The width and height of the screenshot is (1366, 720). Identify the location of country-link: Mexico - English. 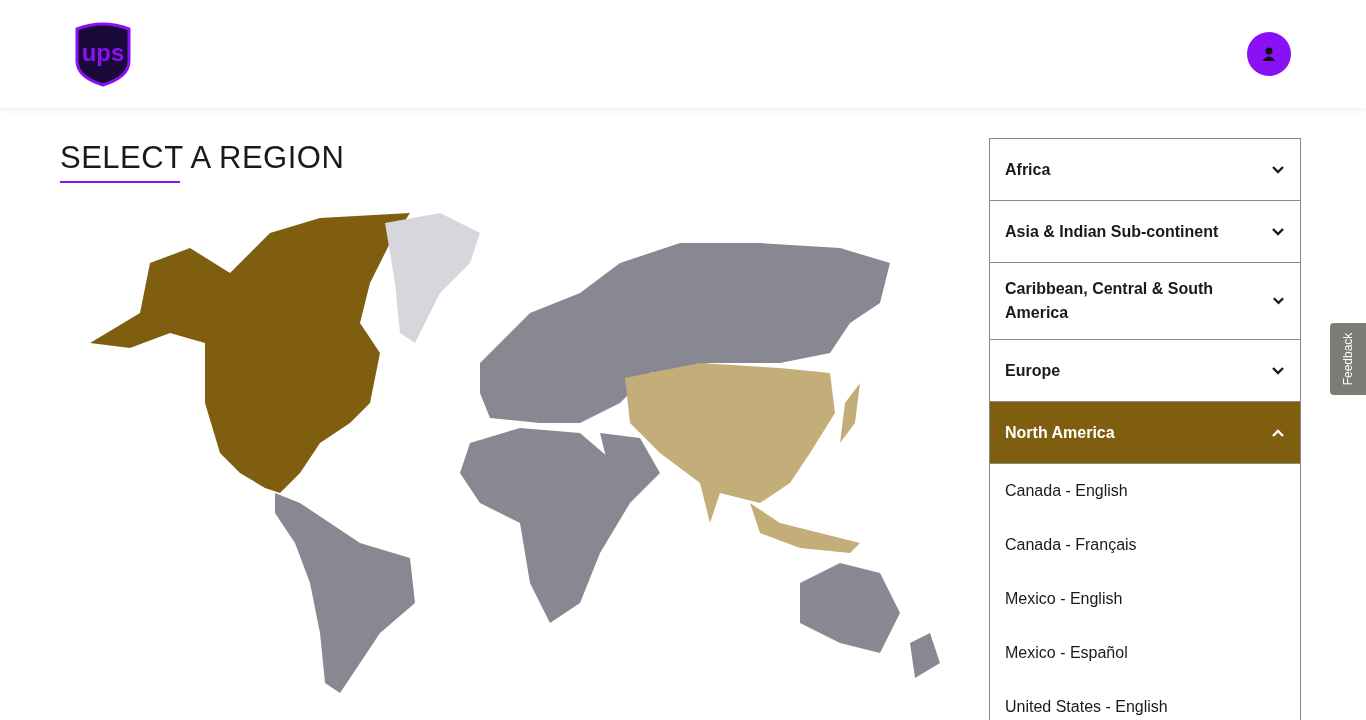
(1145, 599).